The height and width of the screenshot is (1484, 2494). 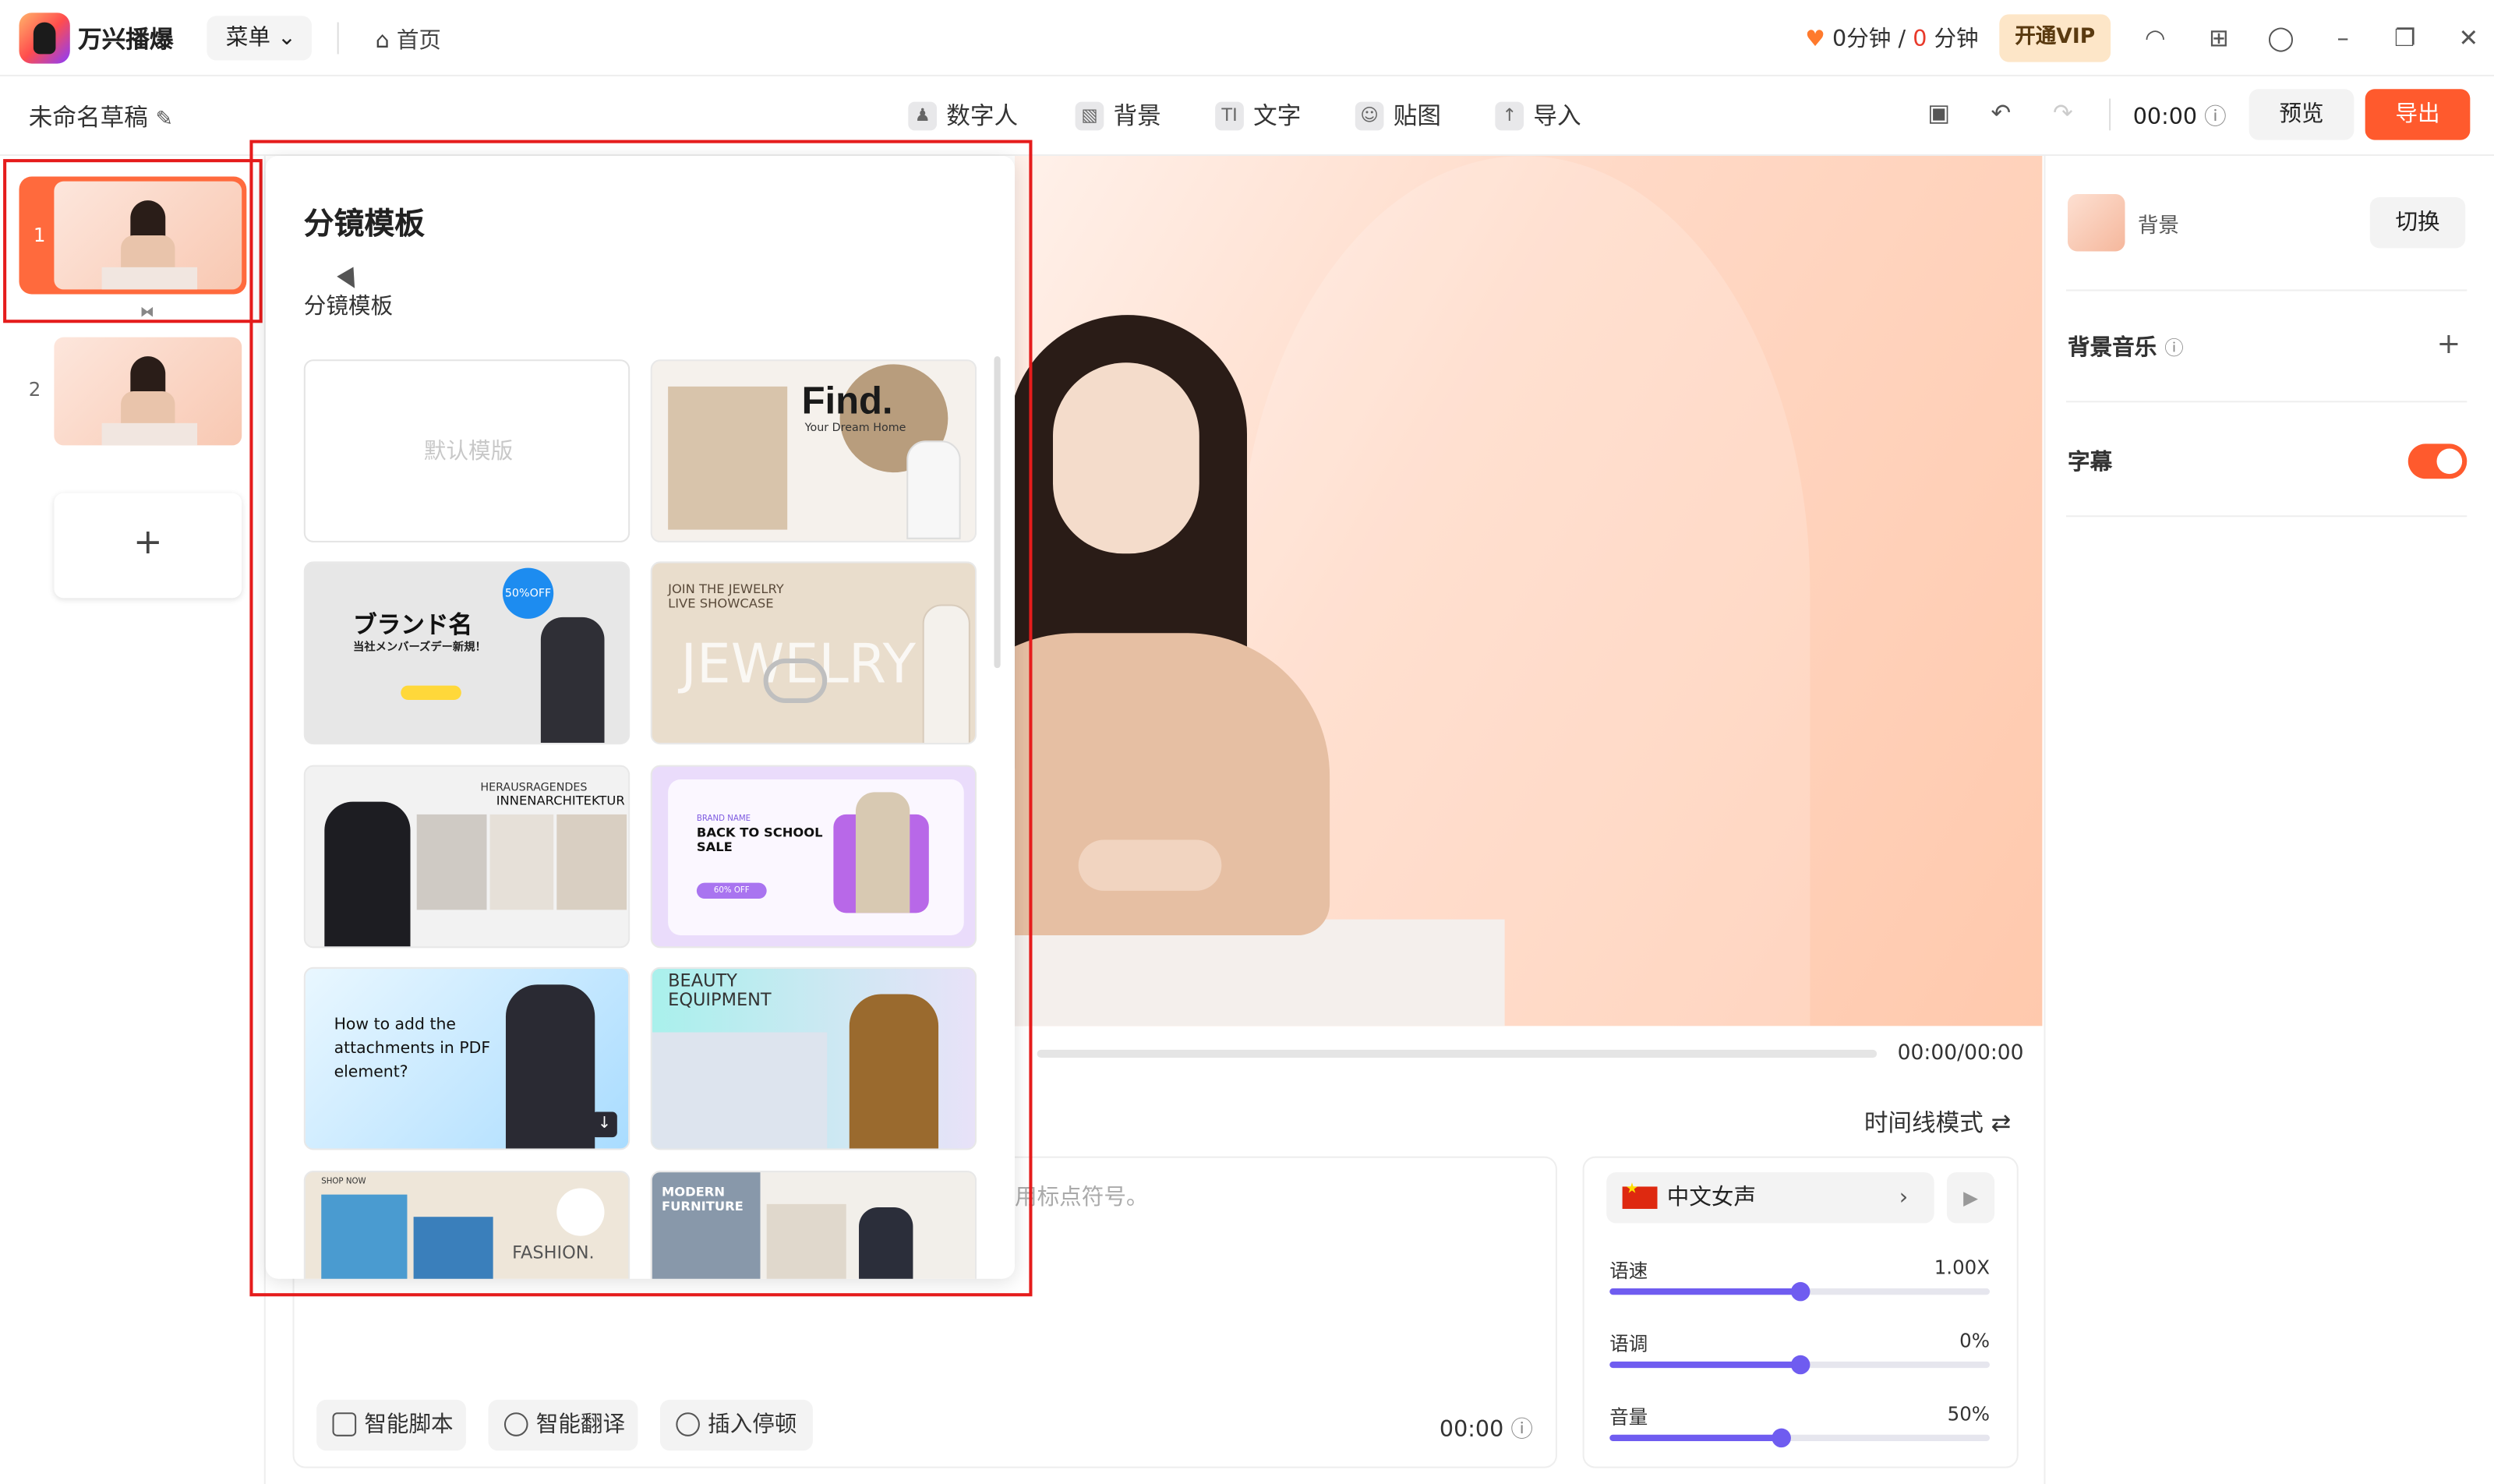 What do you see at coordinates (2165, 117) in the screenshot?
I see `toolbar-time-text: 00:00` at bounding box center [2165, 117].